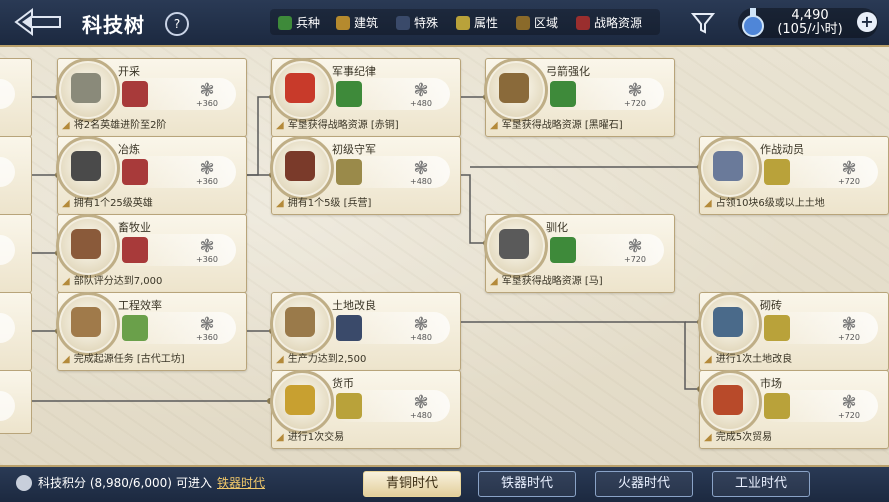 This screenshot has width=889, height=502. Describe the element at coordinates (753, 22) in the screenshot. I see `flask-icon` at that location.